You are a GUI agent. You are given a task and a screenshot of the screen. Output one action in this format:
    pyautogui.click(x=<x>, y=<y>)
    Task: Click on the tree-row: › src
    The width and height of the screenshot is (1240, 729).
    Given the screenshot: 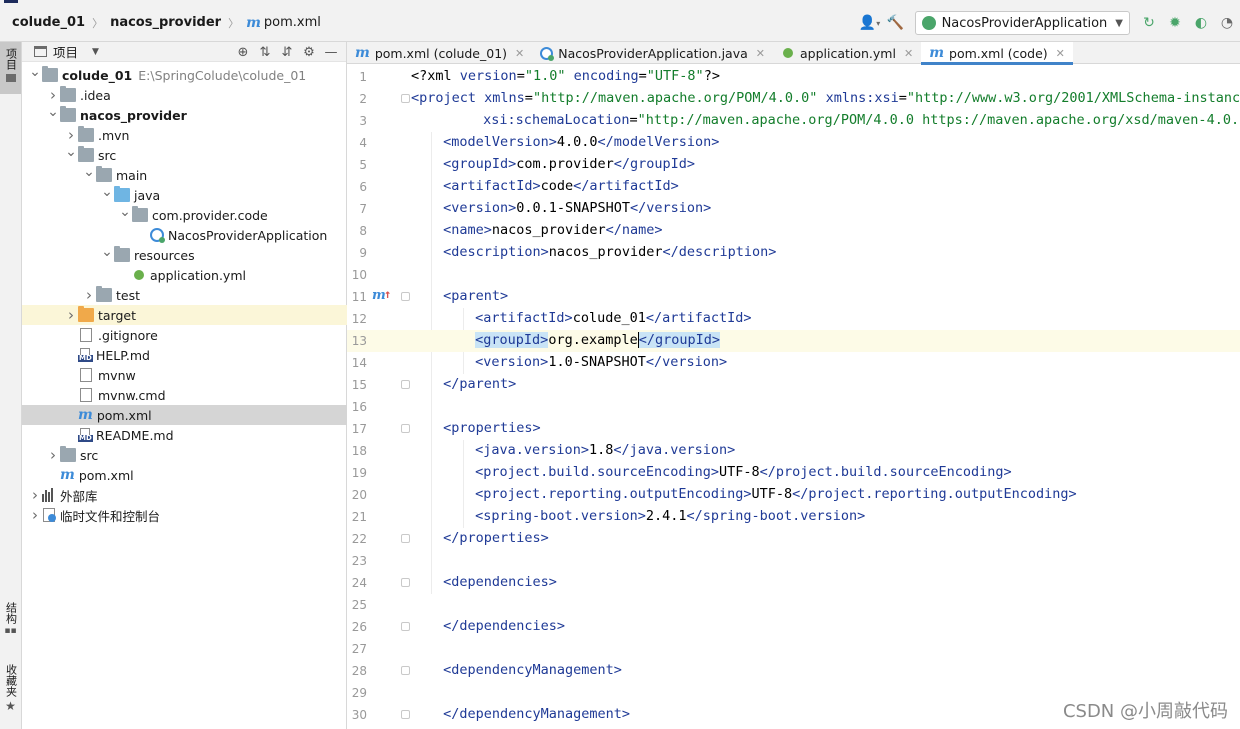 What is the action you would take?
    pyautogui.click(x=184, y=455)
    